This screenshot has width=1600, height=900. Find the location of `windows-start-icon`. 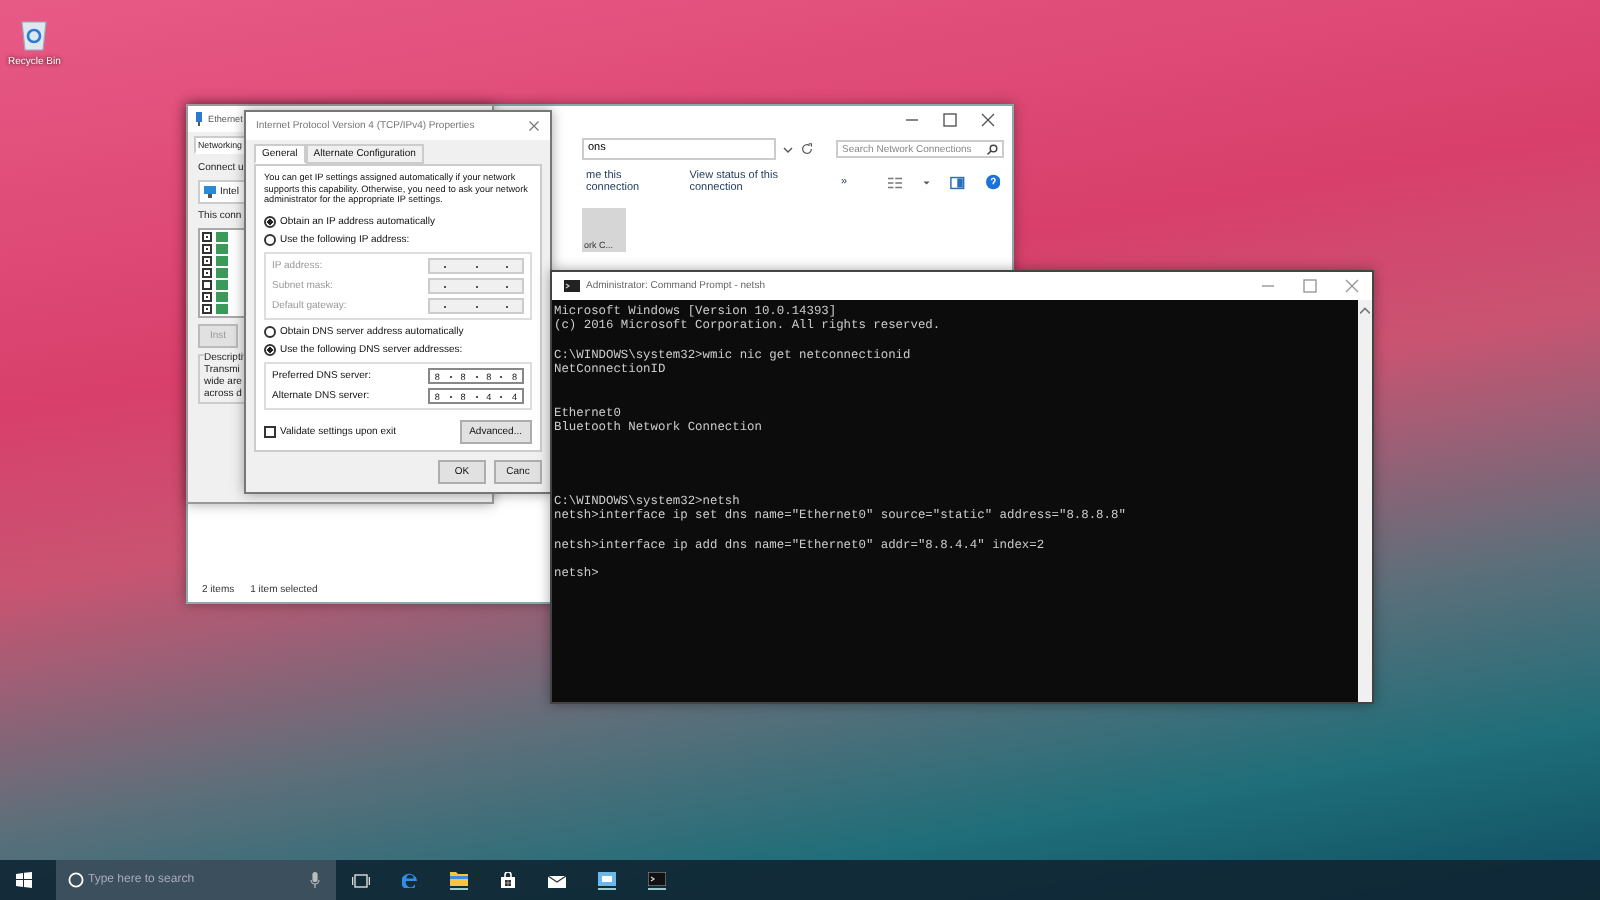

windows-start-icon is located at coordinates (24, 880).